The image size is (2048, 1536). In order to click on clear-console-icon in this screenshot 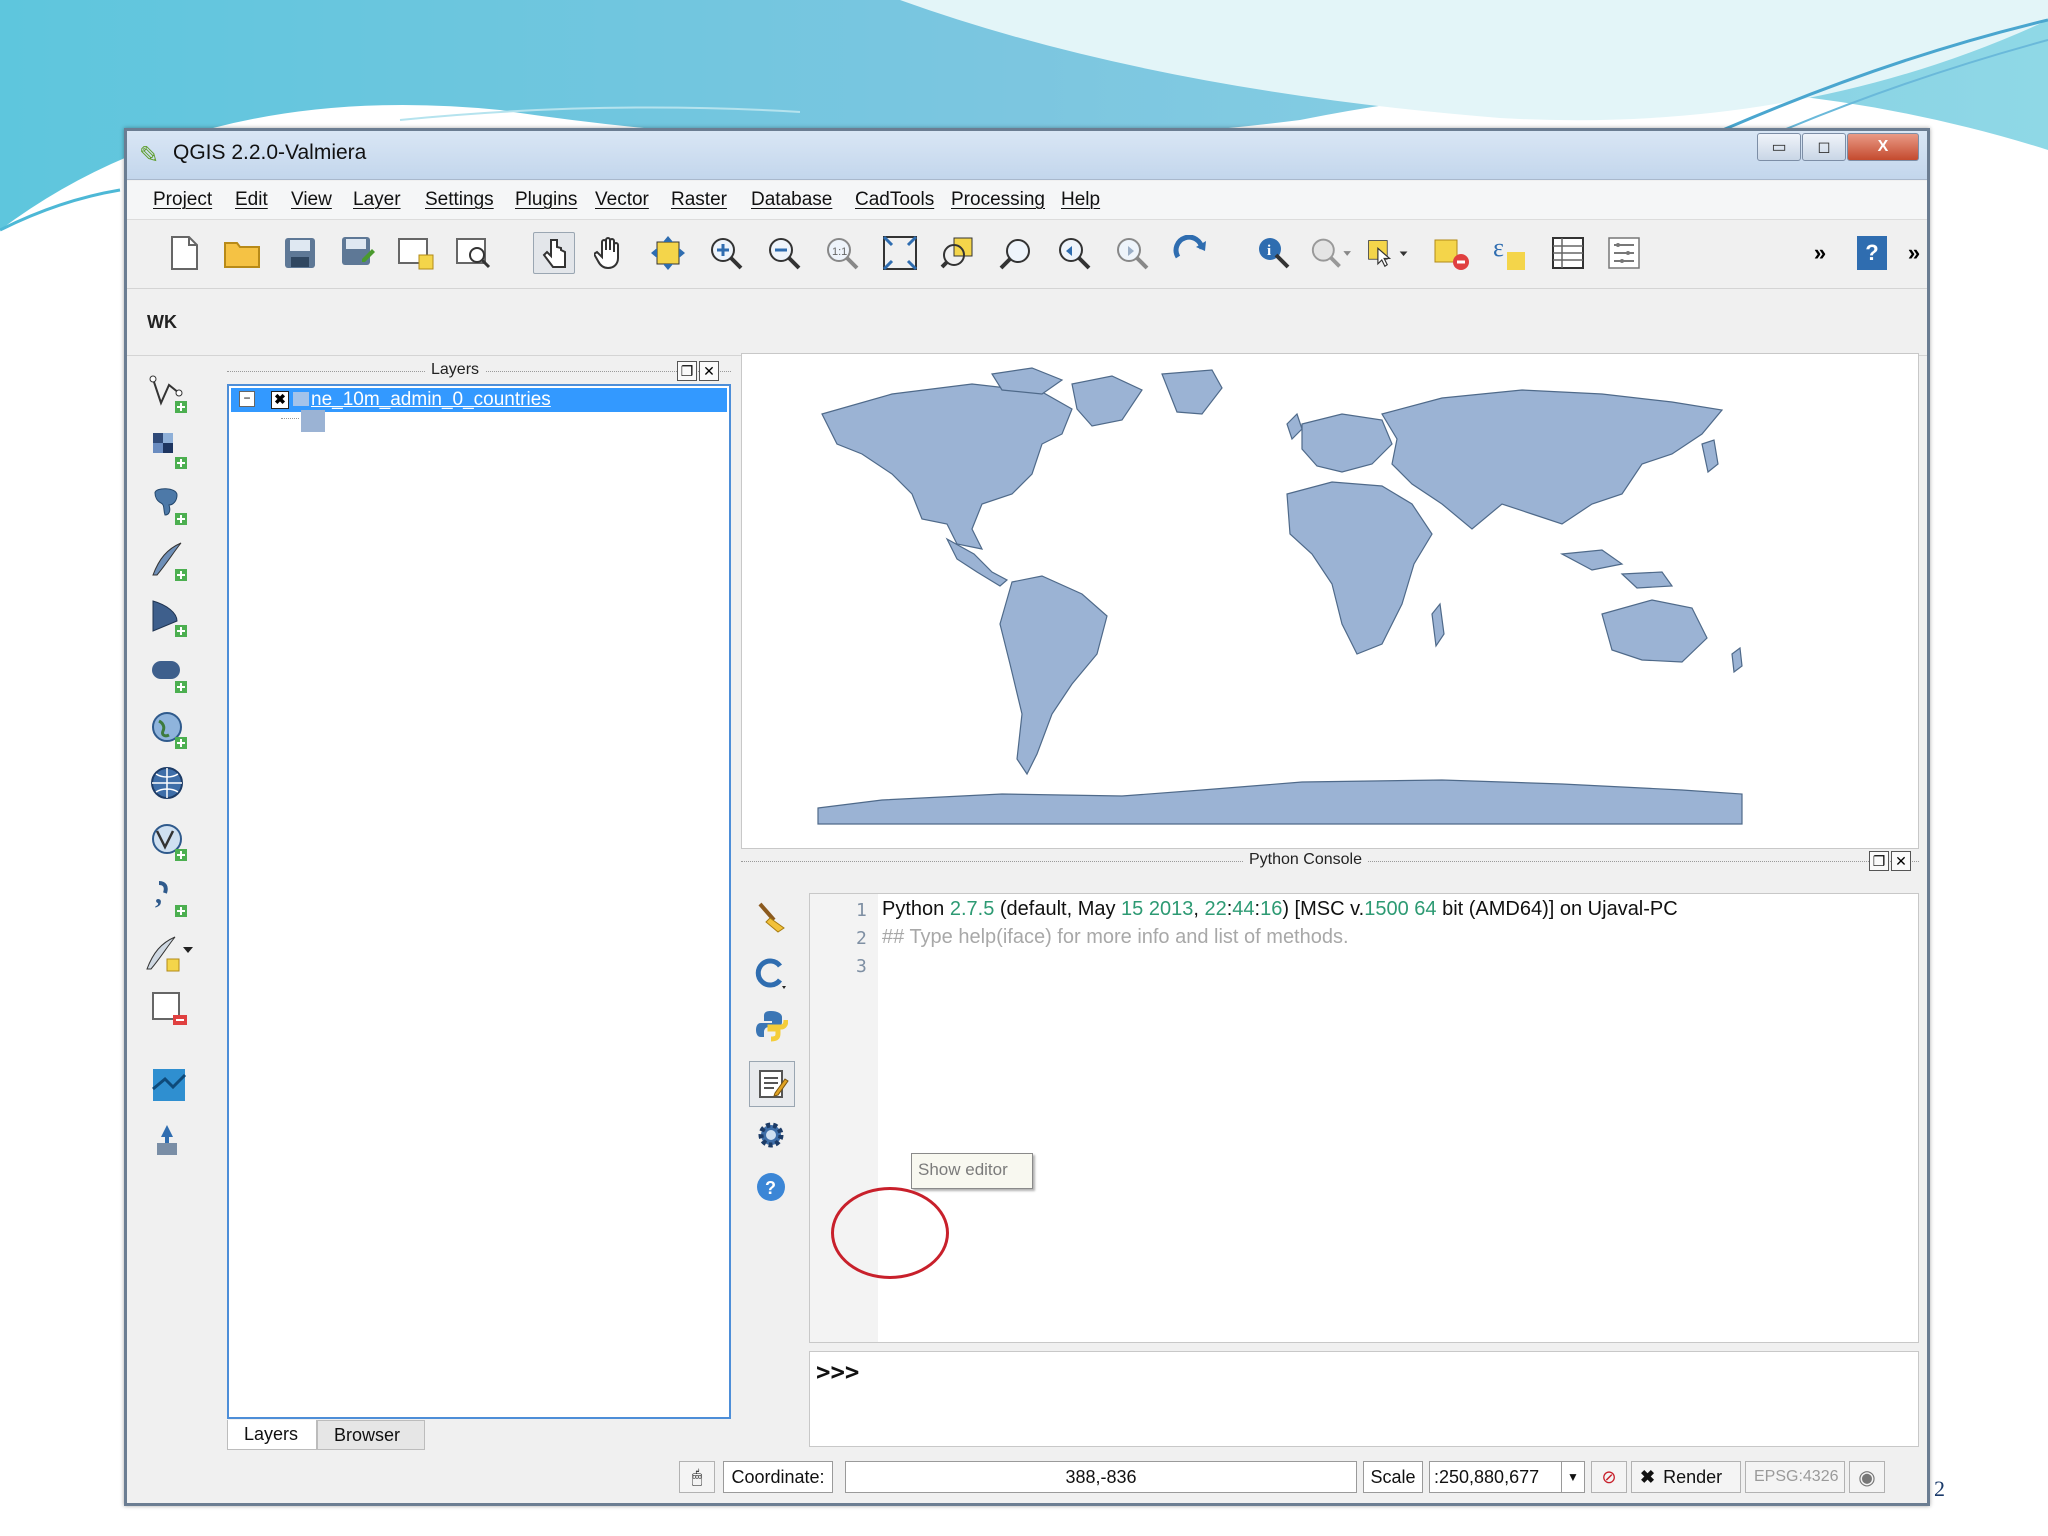, I will do `click(771, 917)`.